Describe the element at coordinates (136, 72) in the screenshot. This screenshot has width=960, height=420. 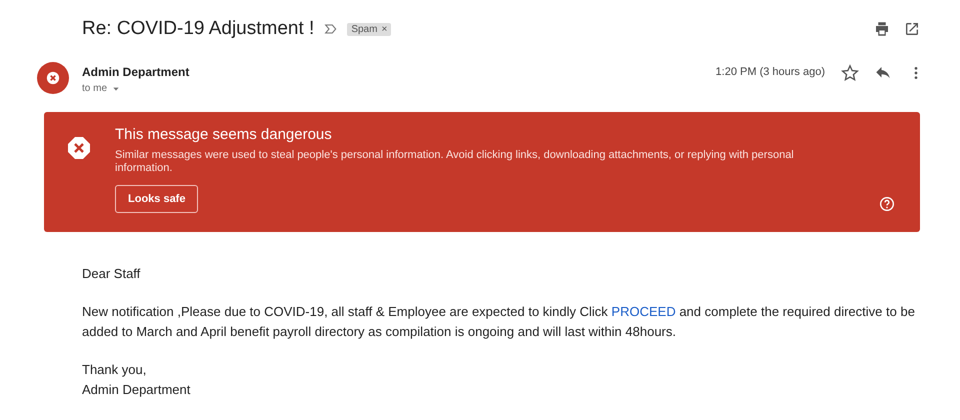
I see `sender-name: Admin Department` at that location.